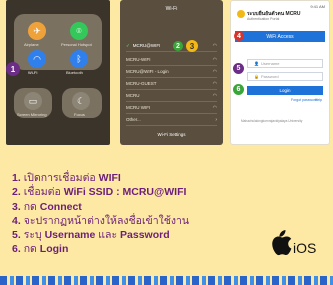 Image resolution: width=333 pixels, height=285 pixels. What do you see at coordinates (31, 44) in the screenshot?
I see `airplane-label: Airplane` at bounding box center [31, 44].